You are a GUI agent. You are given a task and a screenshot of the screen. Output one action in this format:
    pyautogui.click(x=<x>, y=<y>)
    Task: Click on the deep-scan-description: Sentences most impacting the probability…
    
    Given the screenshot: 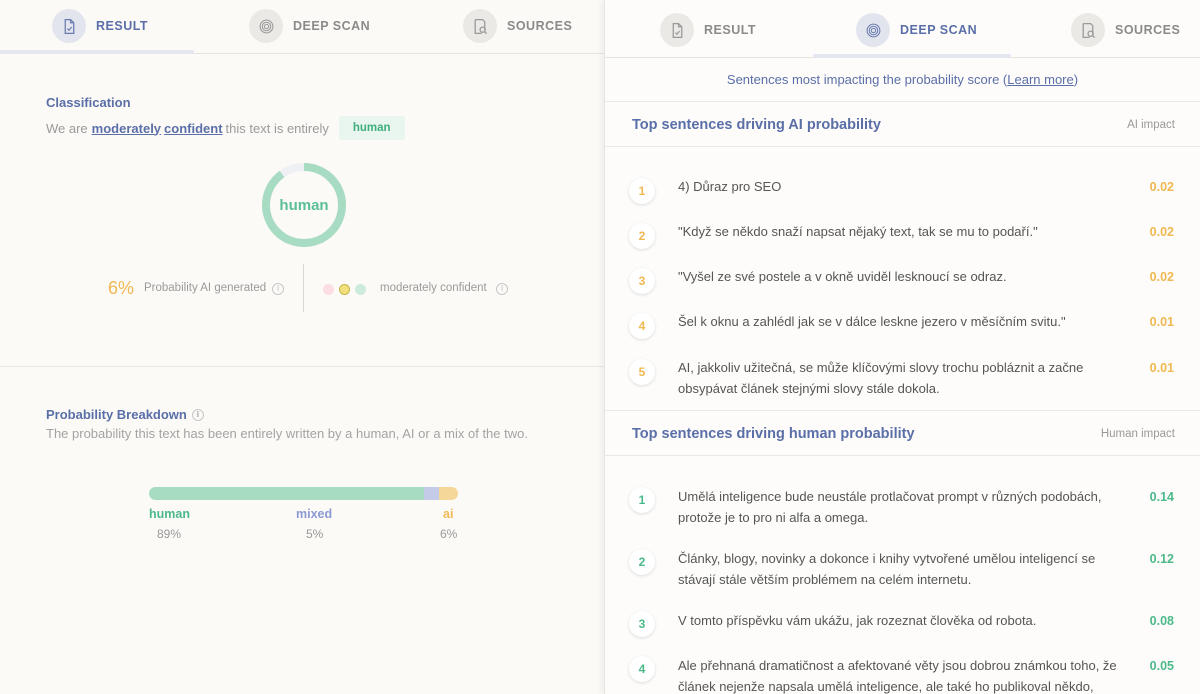 What is the action you would take?
    pyautogui.click(x=902, y=79)
    